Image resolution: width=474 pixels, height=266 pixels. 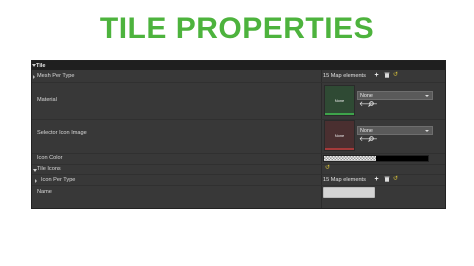 I want to click on selector-icon-thumbnail: None, so click(x=339, y=135).